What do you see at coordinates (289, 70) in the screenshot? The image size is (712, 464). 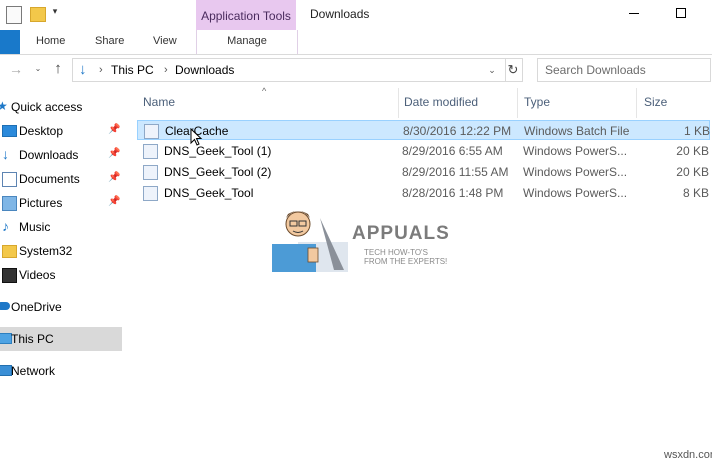 I see `address-bar: ↓ › This PC › Downloads ⌄` at bounding box center [289, 70].